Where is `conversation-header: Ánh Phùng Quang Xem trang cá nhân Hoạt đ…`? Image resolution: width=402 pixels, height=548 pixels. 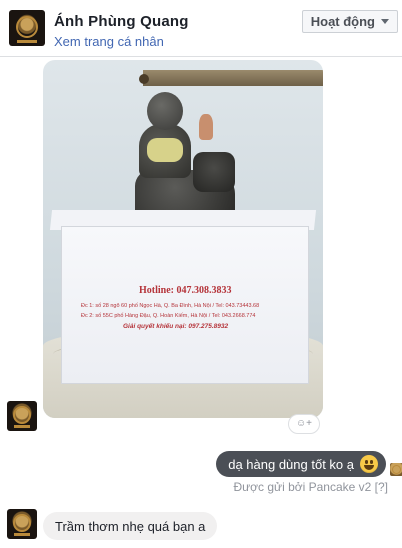
conversation-header: Ánh Phùng Quang Xem trang cá nhân Hoạt đ… is located at coordinates (201, 28).